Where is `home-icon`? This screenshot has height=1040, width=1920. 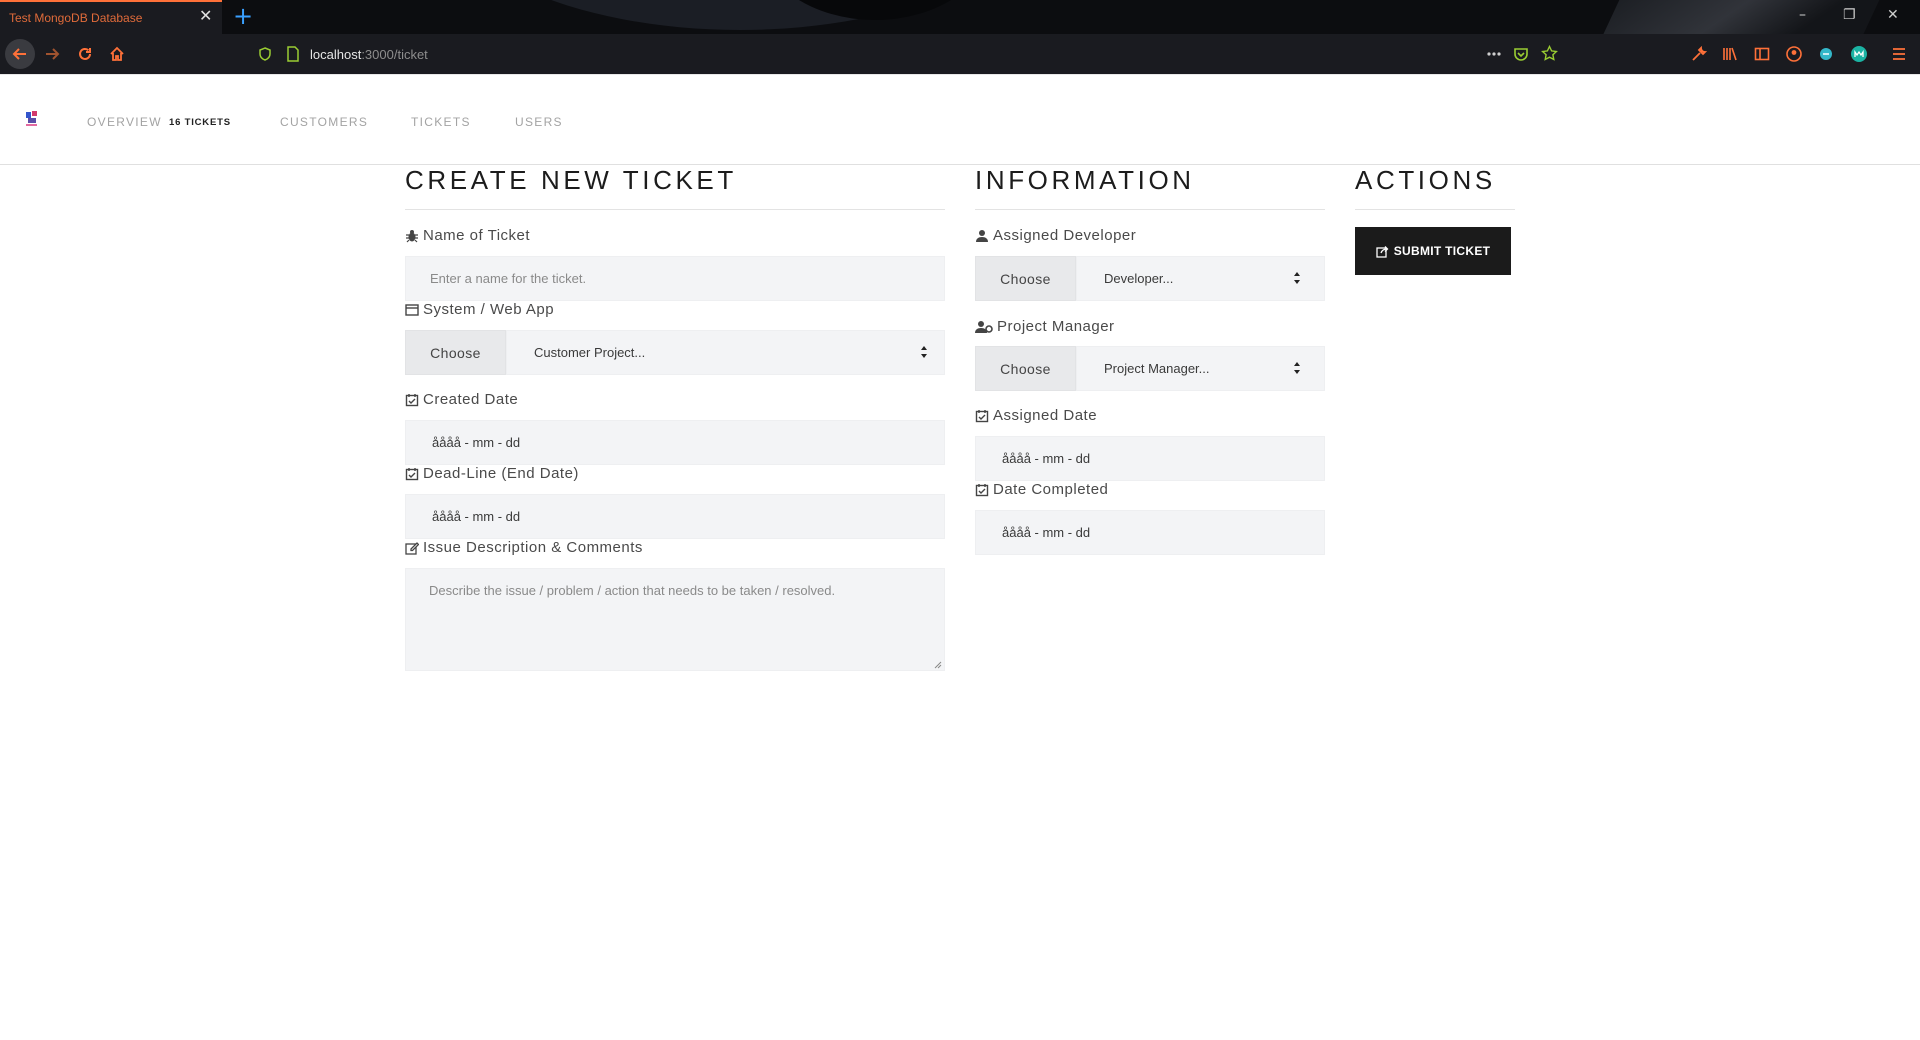 home-icon is located at coordinates (117, 53).